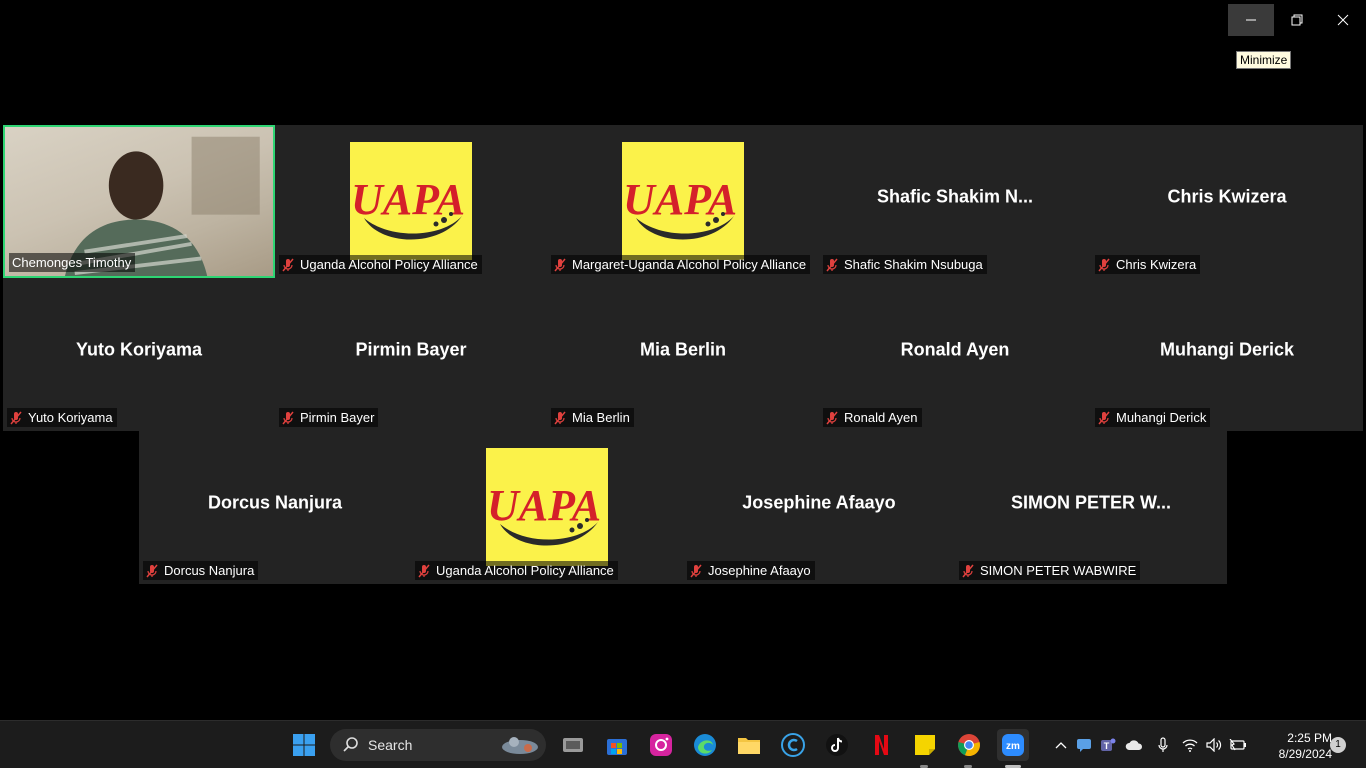 This screenshot has height=768, width=1366. Describe the element at coordinates (881, 417) in the screenshot. I see `participant-name: Ronald Ayen` at that location.